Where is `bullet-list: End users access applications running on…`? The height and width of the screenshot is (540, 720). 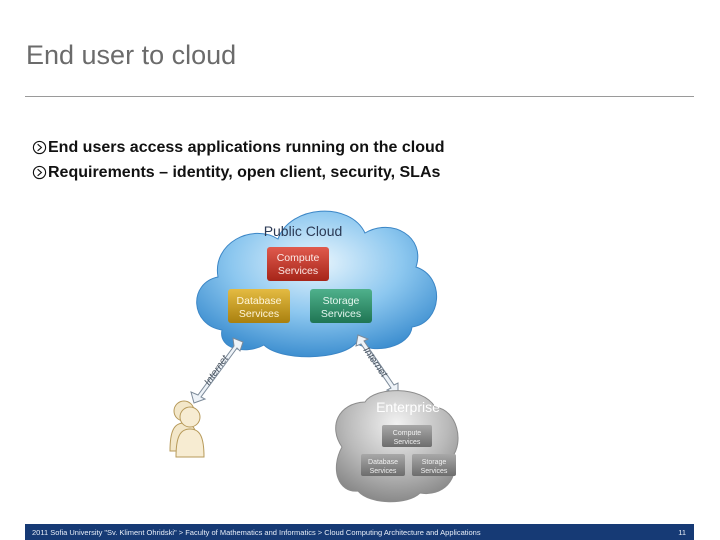
bullet-list: End users access applications running on… is located at coordinates (238, 160).